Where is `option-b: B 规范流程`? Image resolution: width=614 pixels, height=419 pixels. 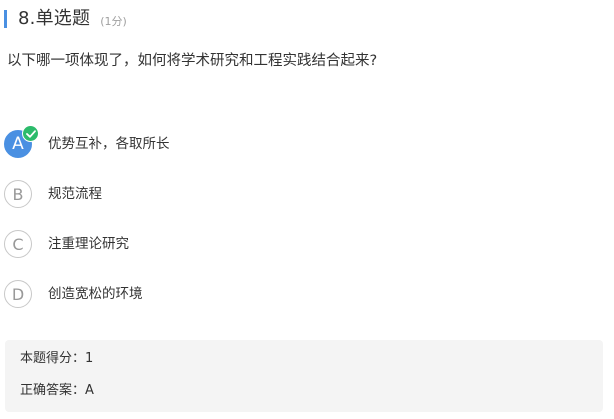
option-b: B 规范流程 is located at coordinates (304, 194).